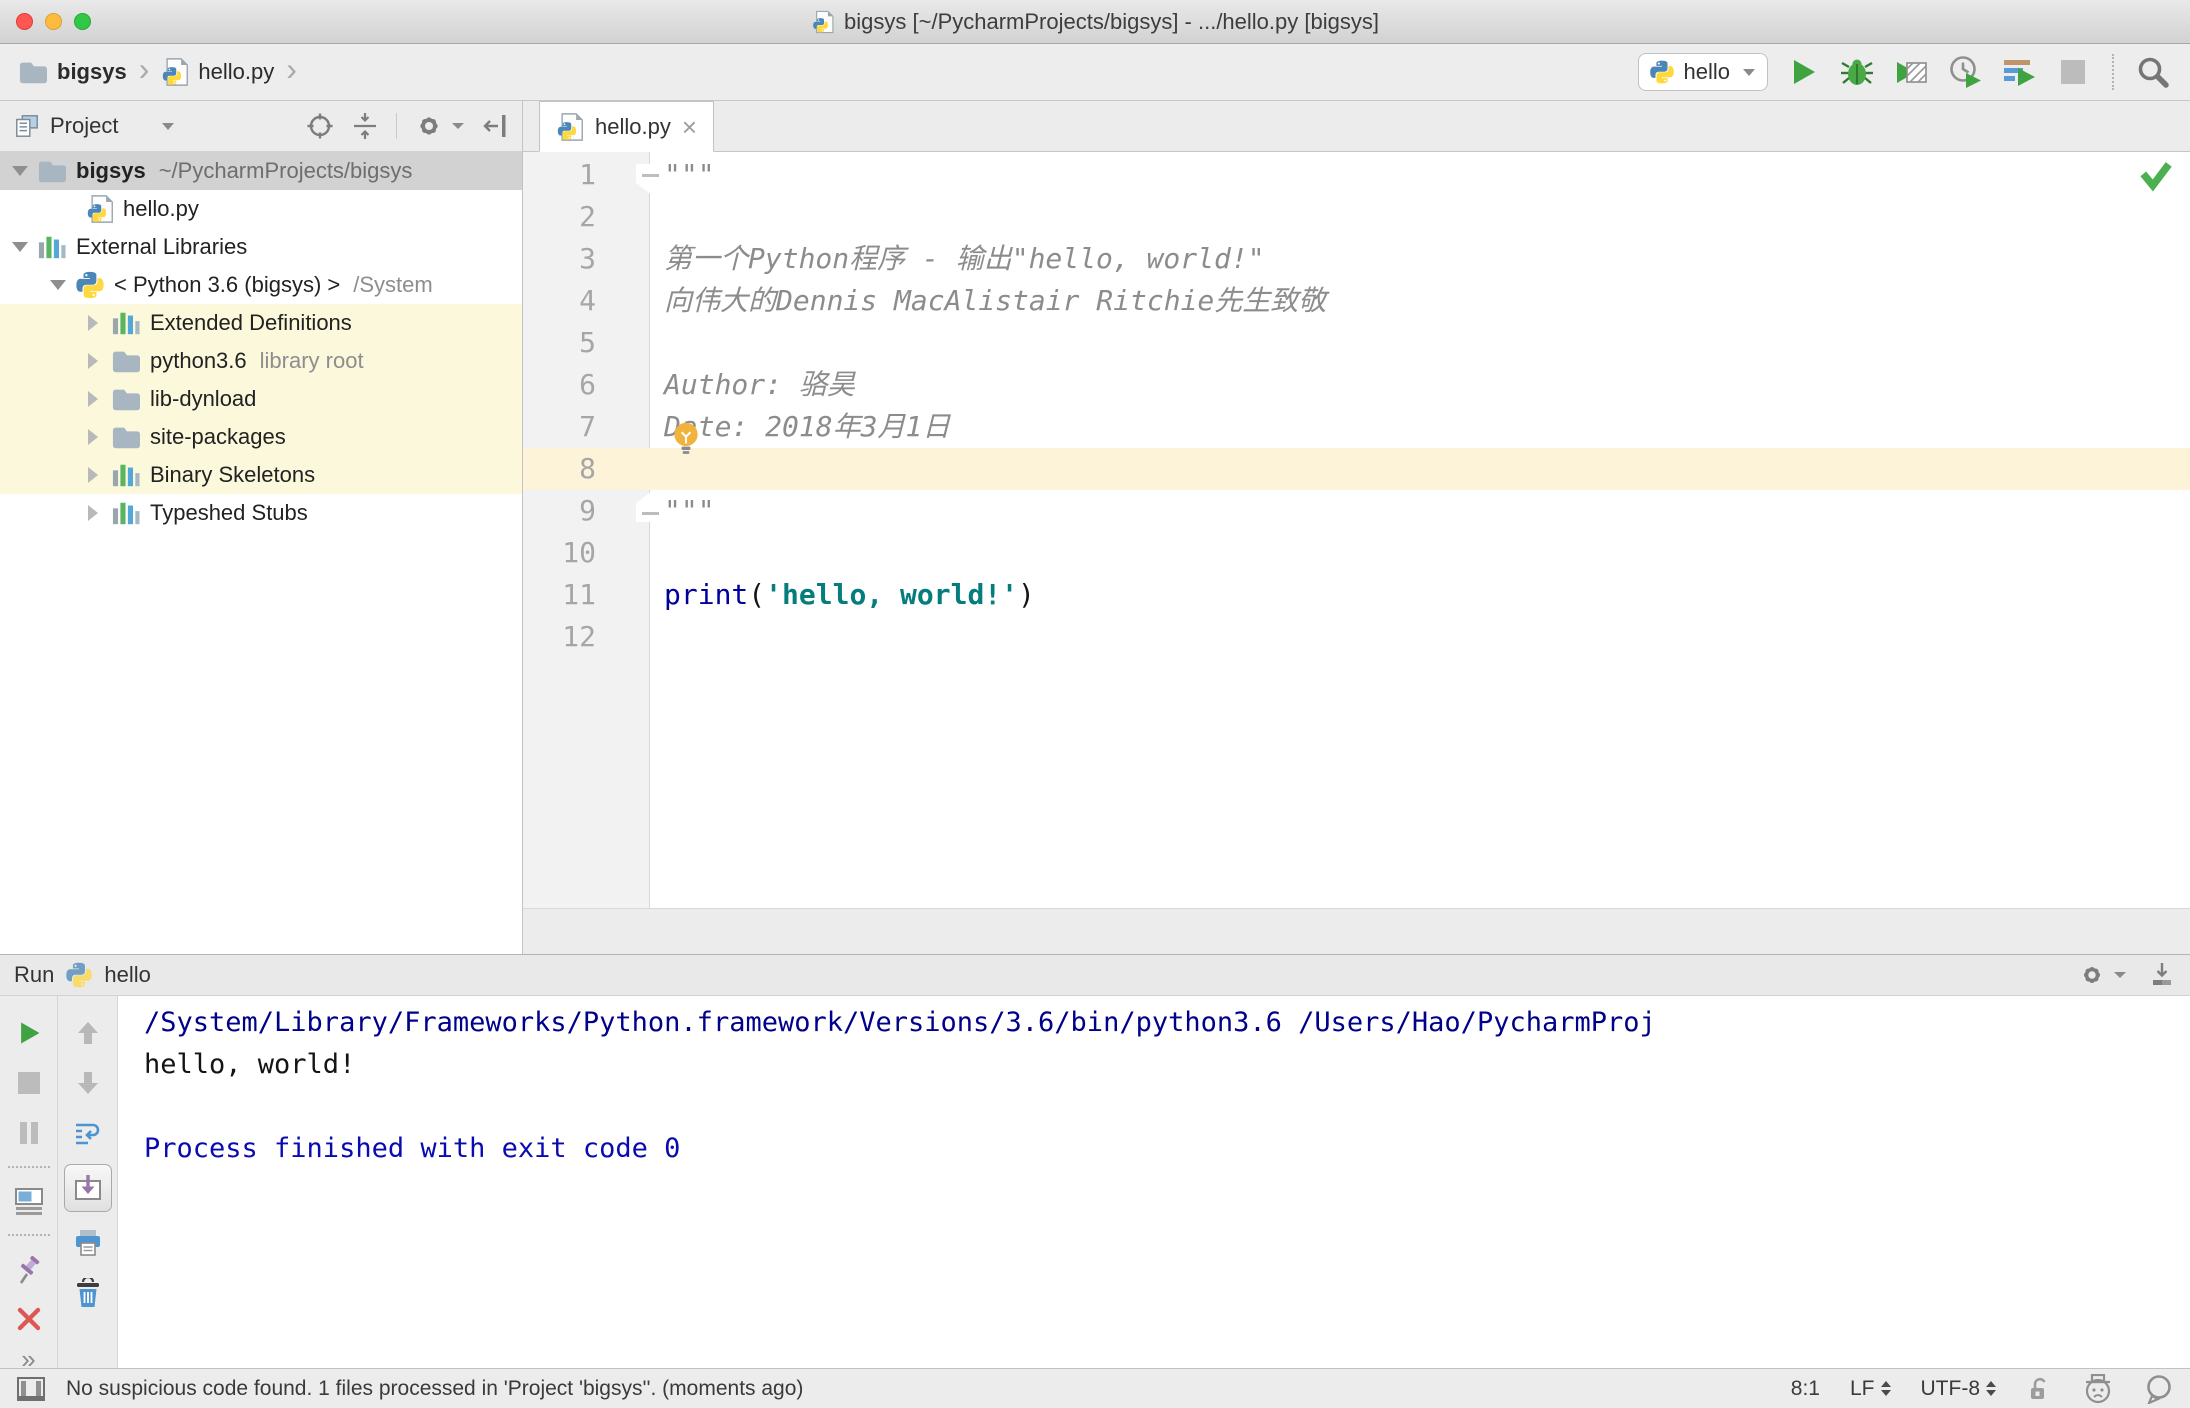  Describe the element at coordinates (29, 1201) in the screenshot. I see `restore-layout-button` at that location.